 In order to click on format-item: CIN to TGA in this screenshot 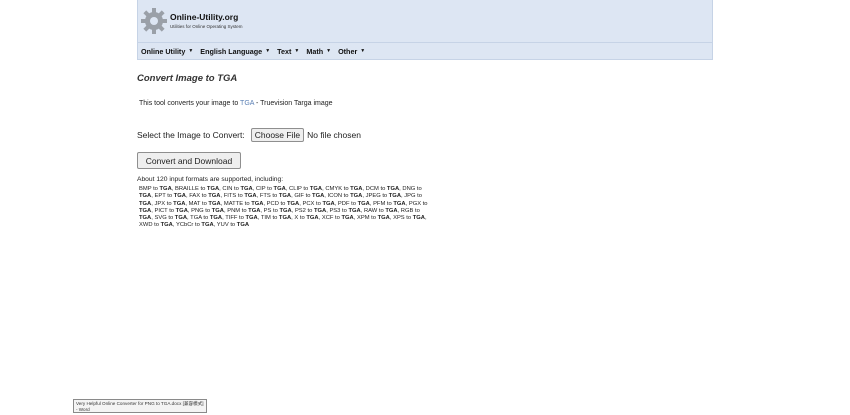, I will do `click(237, 189)`.